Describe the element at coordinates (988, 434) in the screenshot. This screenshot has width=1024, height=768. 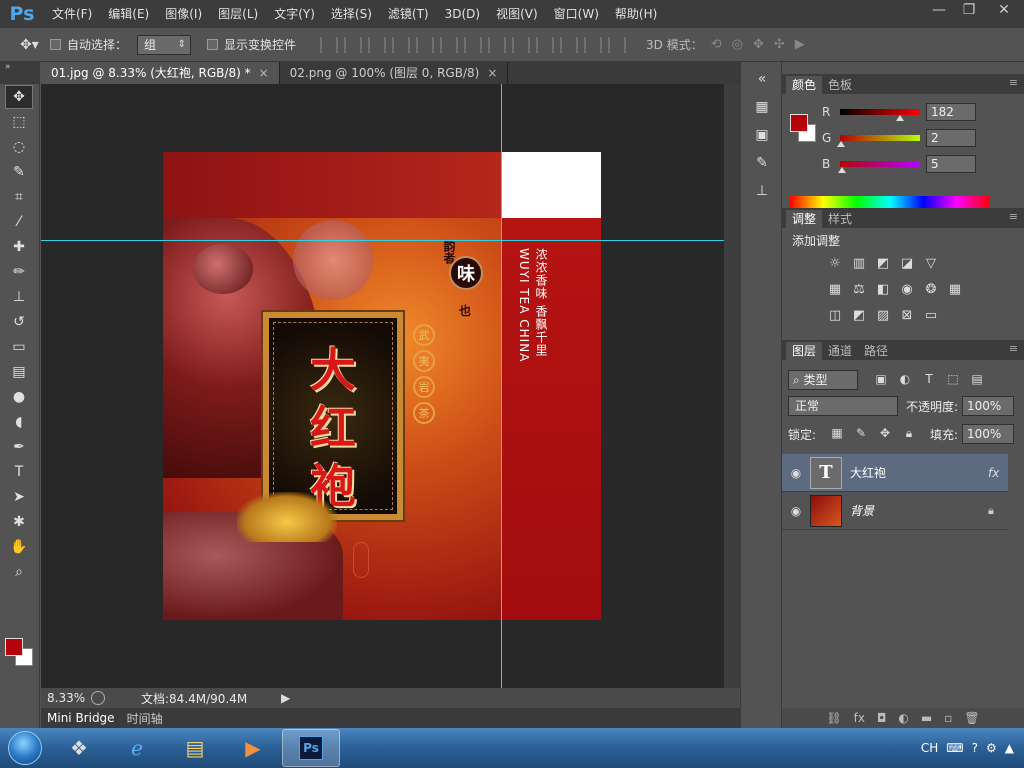
I see `fill-input: 100%` at that location.